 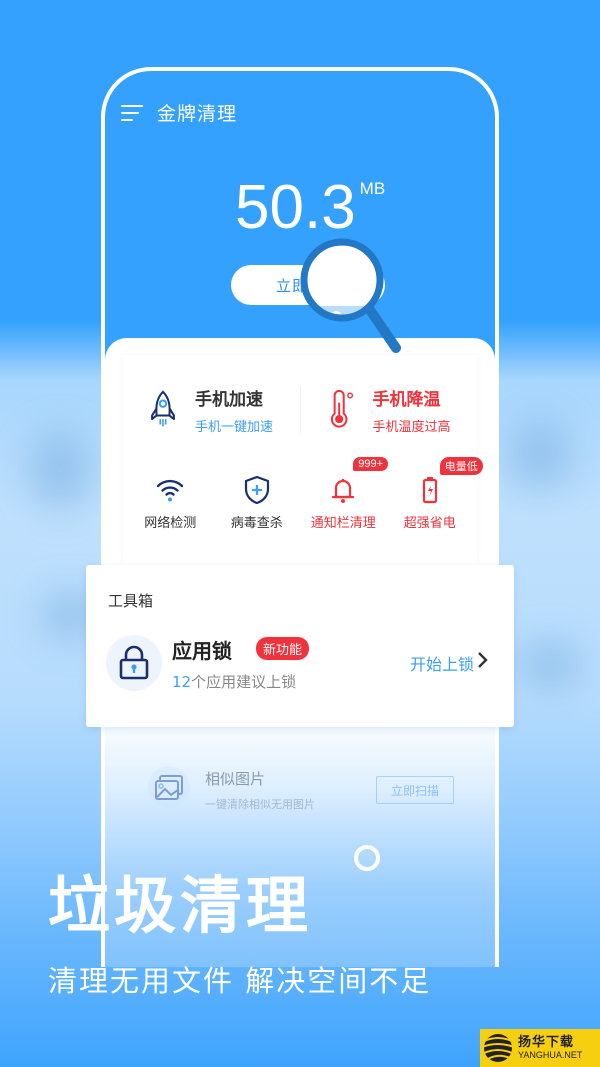 What do you see at coordinates (367, 858) in the screenshot?
I see `headline-circle-decoration` at bounding box center [367, 858].